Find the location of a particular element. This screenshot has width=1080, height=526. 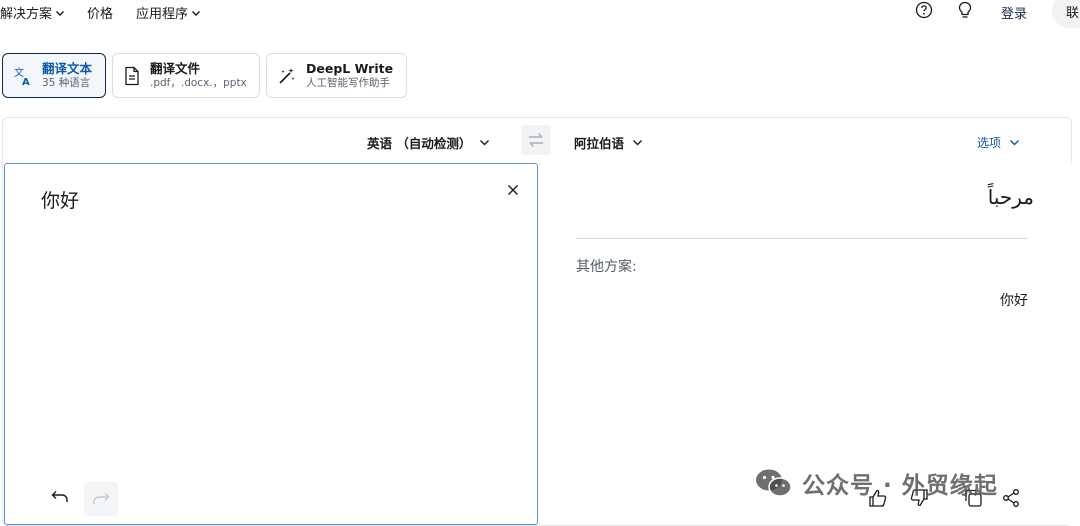

swap-arrows-icon is located at coordinates (536, 140).